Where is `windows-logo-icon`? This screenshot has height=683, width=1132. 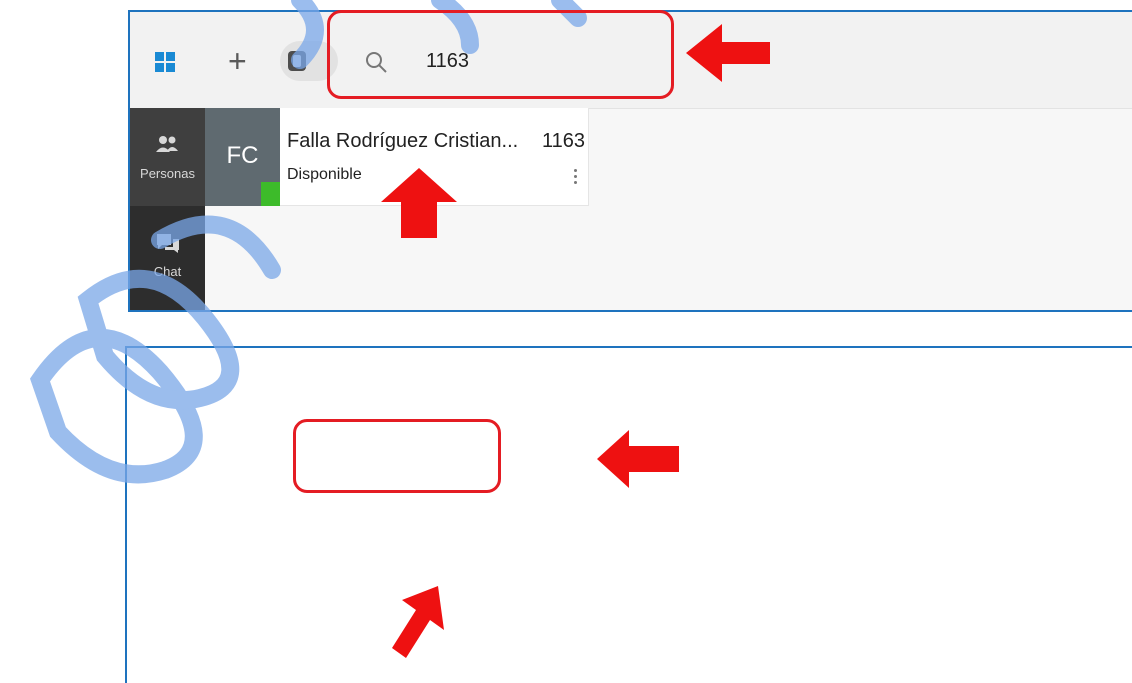
windows-logo-icon is located at coordinates (165, 62).